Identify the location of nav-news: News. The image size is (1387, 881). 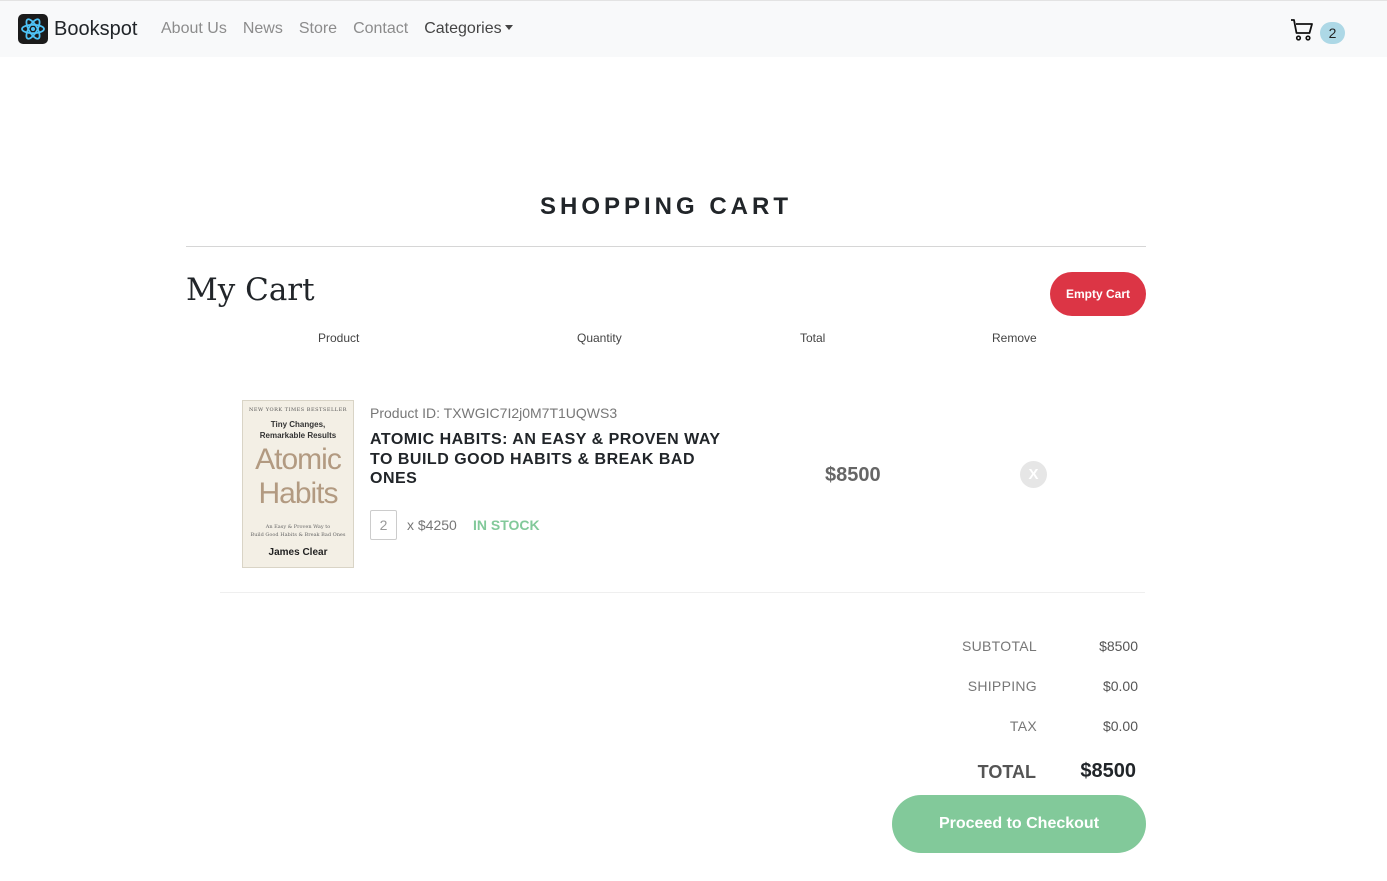
(263, 29).